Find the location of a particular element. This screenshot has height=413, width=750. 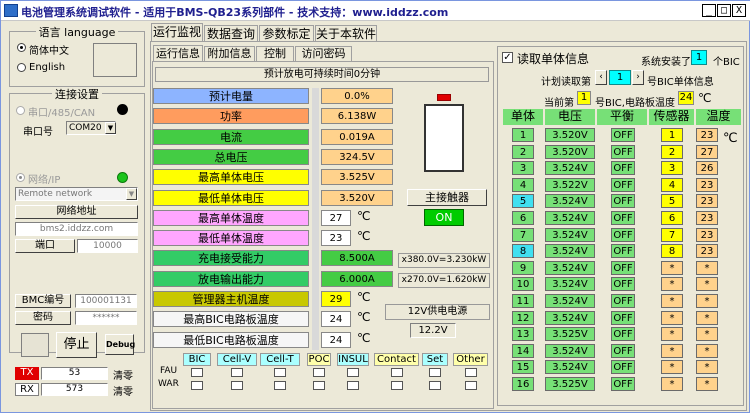

lang-en-radio is located at coordinates (21, 67).